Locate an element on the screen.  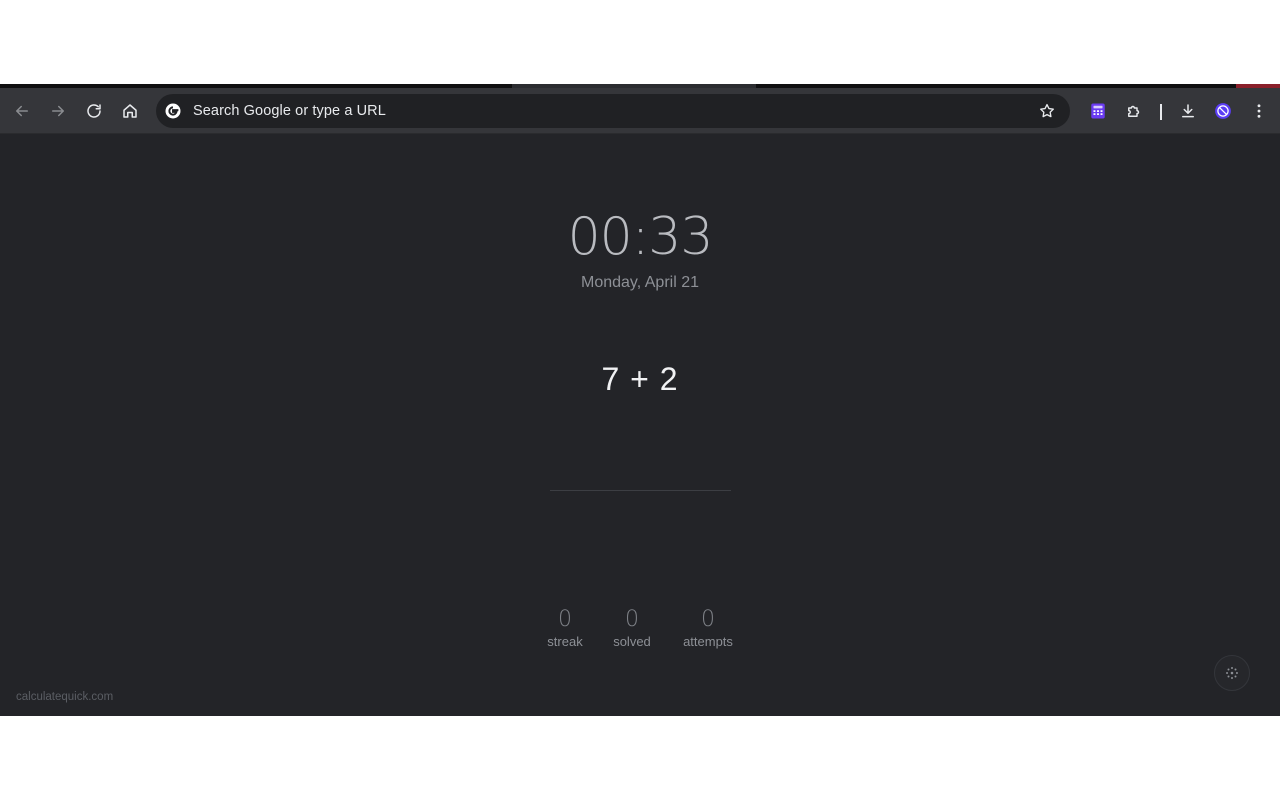
profile-avatar-icon is located at coordinates (1223, 111).